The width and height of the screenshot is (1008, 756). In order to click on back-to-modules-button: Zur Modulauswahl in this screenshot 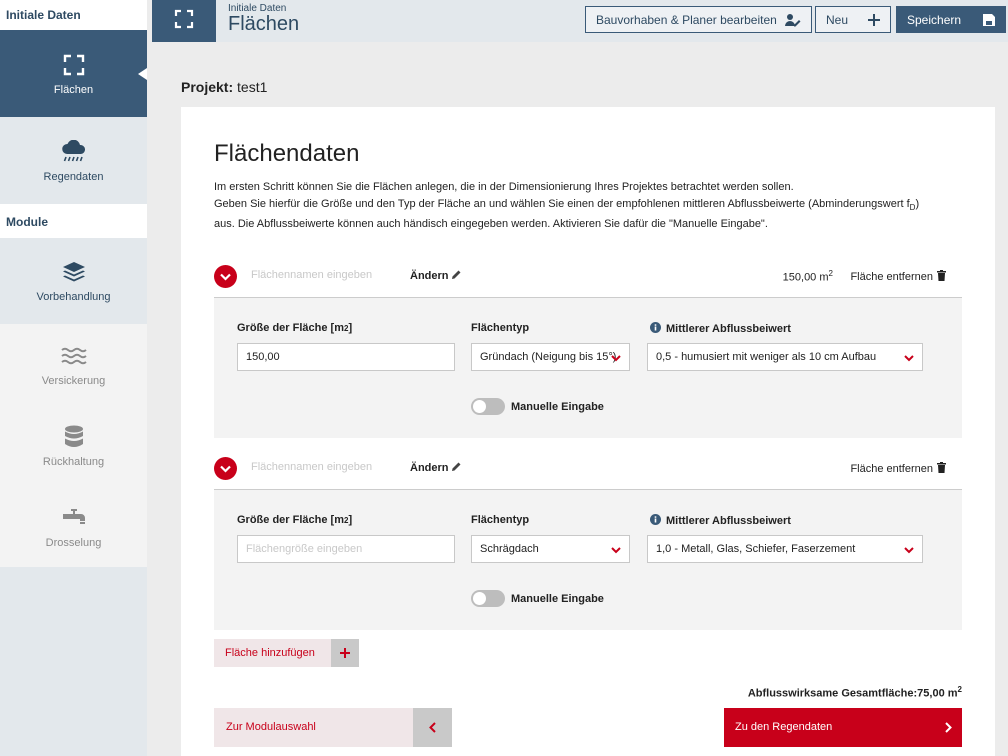, I will do `click(333, 727)`.